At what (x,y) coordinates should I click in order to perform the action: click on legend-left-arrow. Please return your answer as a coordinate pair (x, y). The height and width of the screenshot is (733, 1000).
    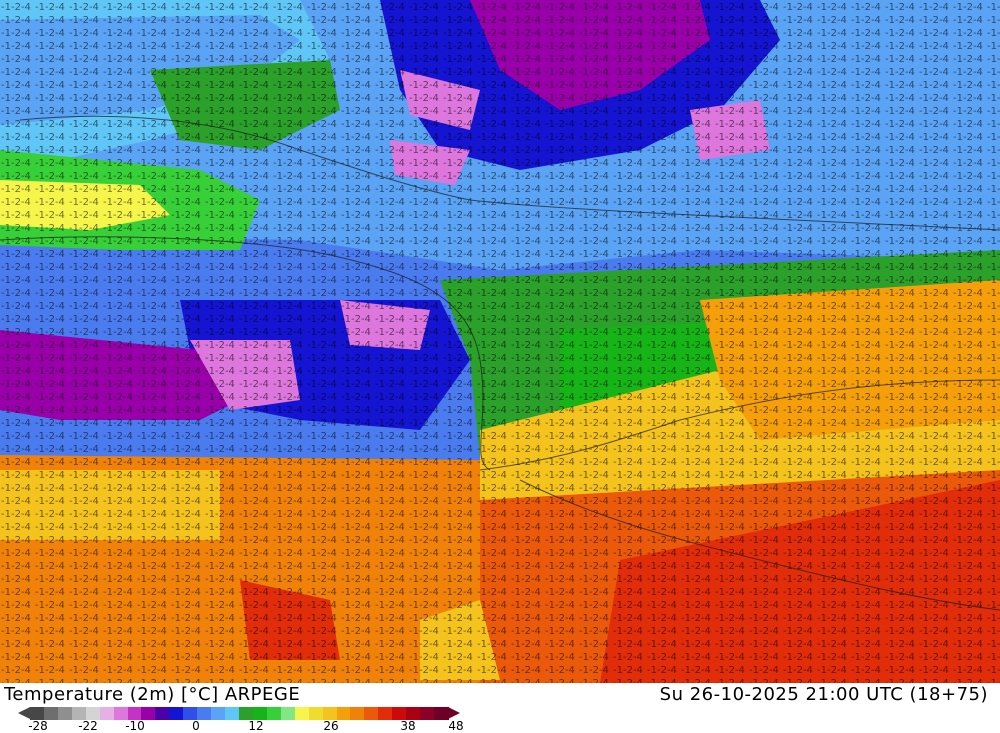
    Looking at the image, I should click on (24, 713).